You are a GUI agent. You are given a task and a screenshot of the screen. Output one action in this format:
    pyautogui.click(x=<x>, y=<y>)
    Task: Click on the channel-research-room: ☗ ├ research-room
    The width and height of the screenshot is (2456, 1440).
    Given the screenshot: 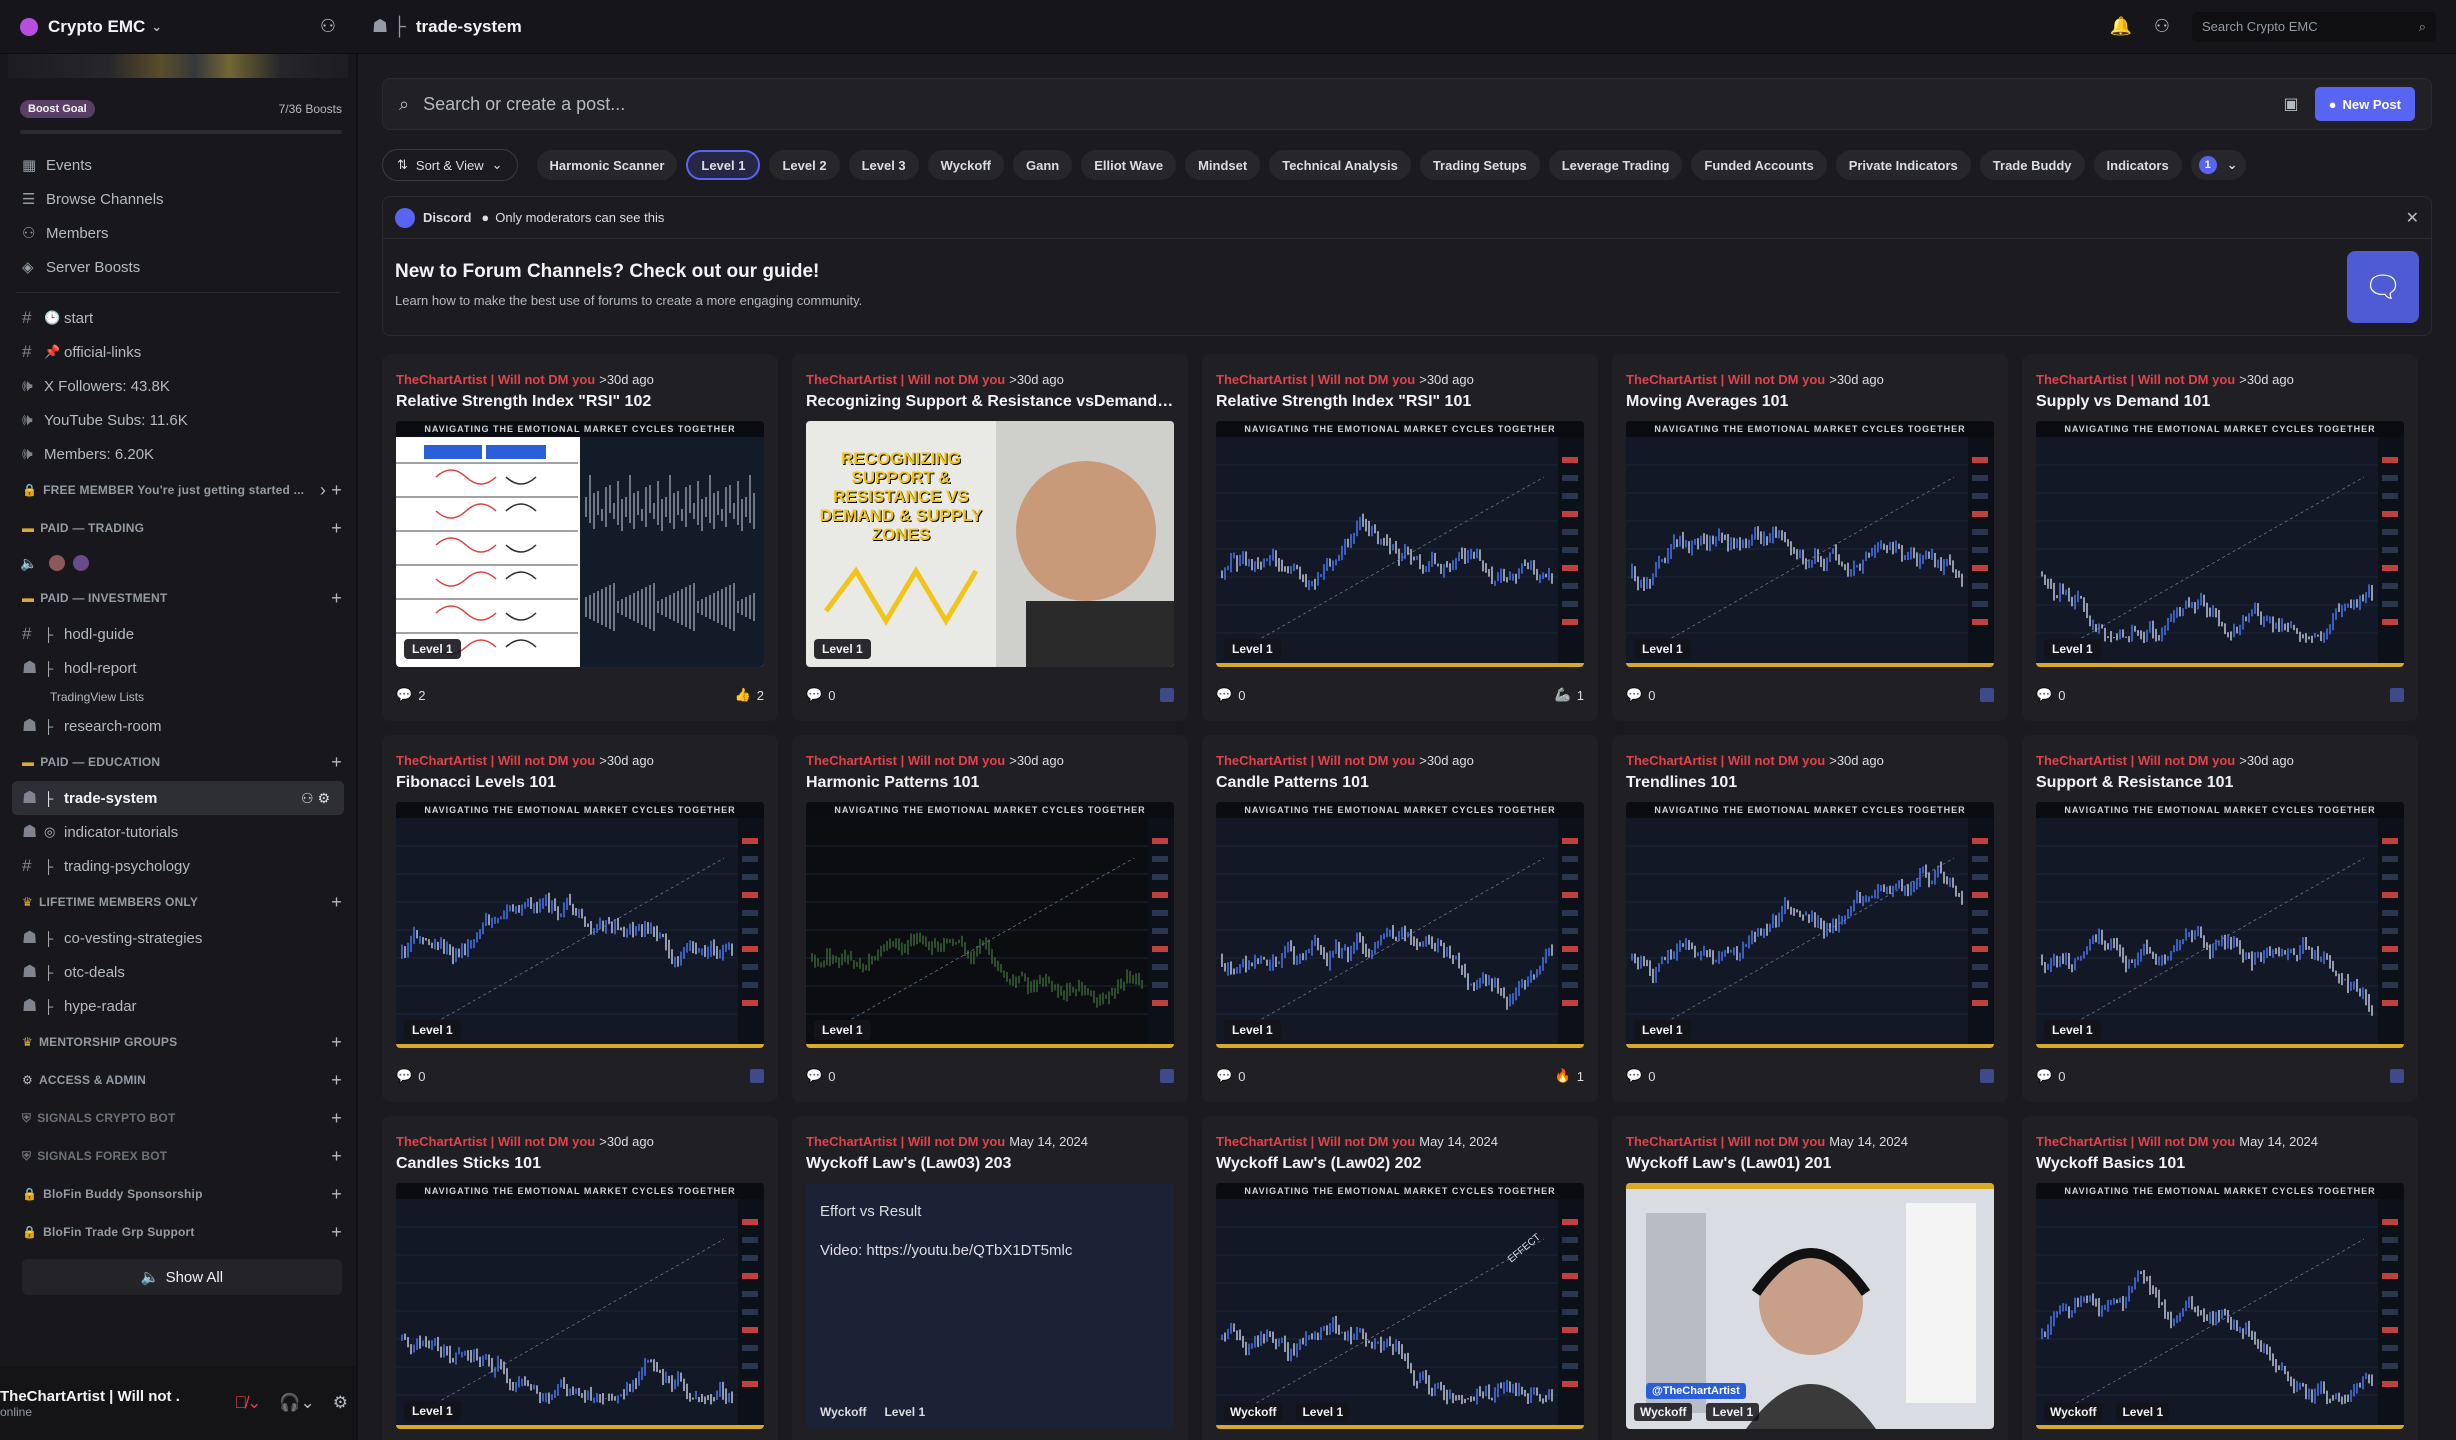 What is the action you would take?
    pyautogui.click(x=178, y=726)
    